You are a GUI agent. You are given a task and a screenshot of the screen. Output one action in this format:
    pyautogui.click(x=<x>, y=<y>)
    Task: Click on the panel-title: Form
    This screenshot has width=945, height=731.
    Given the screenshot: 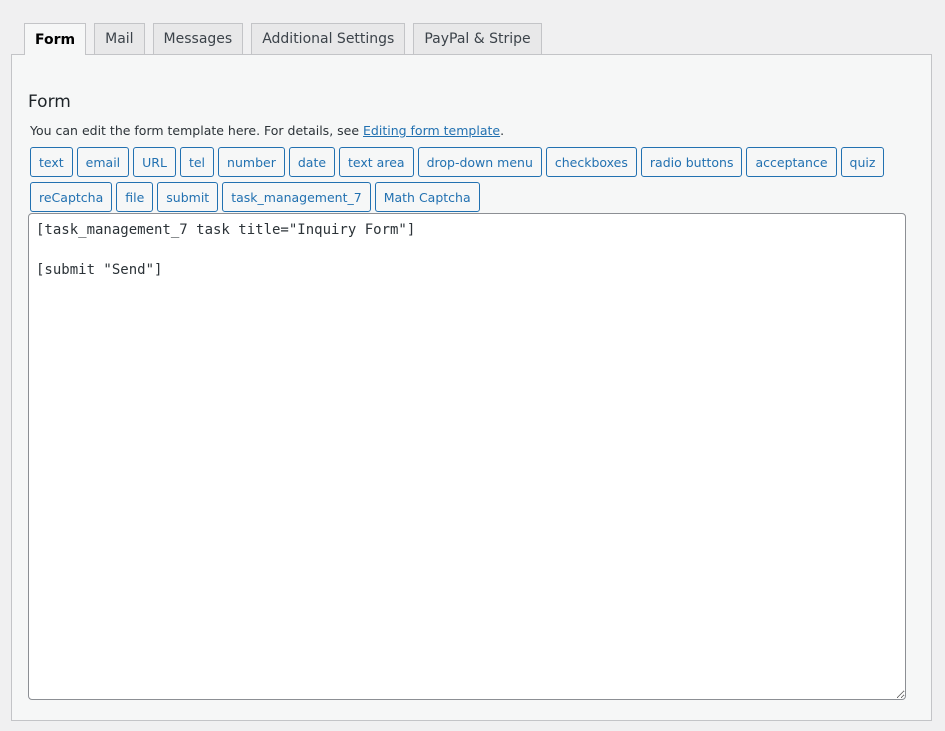 What is the action you would take?
    pyautogui.click(x=49, y=102)
    